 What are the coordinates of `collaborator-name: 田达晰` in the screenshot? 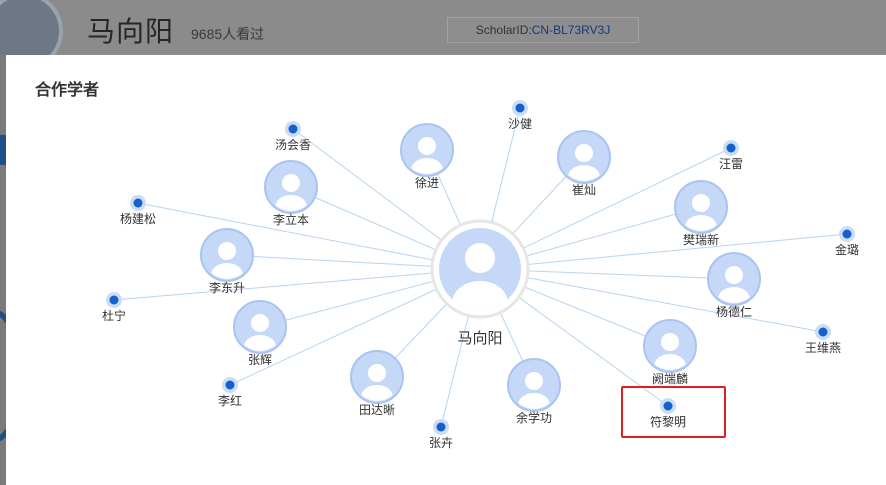 It's located at (377, 410).